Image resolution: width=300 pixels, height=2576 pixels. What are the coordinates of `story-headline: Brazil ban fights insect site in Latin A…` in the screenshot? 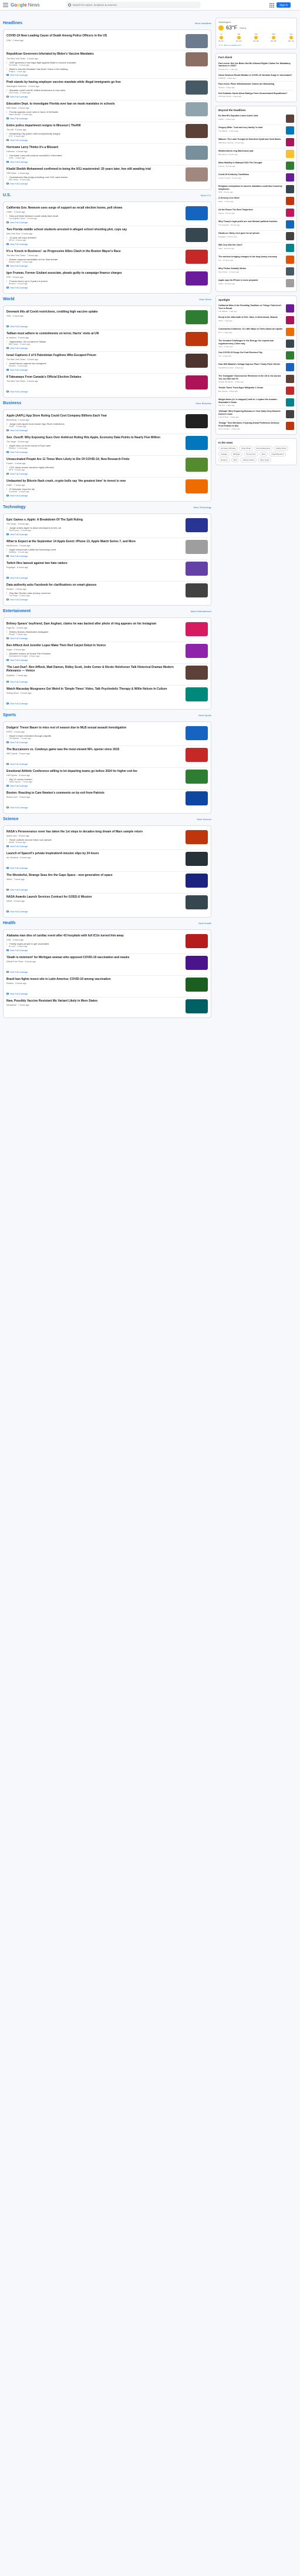 It's located at (94, 980).